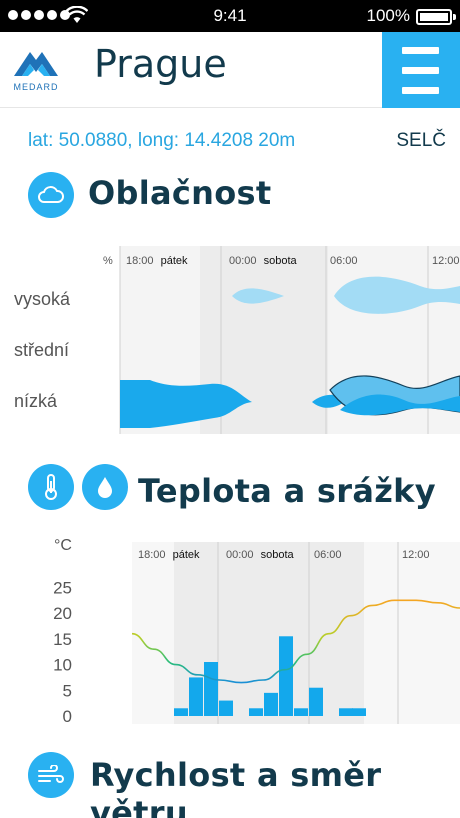 This screenshot has height=818, width=460. What do you see at coordinates (67, 690) in the screenshot?
I see `temp-y-tick: 5` at bounding box center [67, 690].